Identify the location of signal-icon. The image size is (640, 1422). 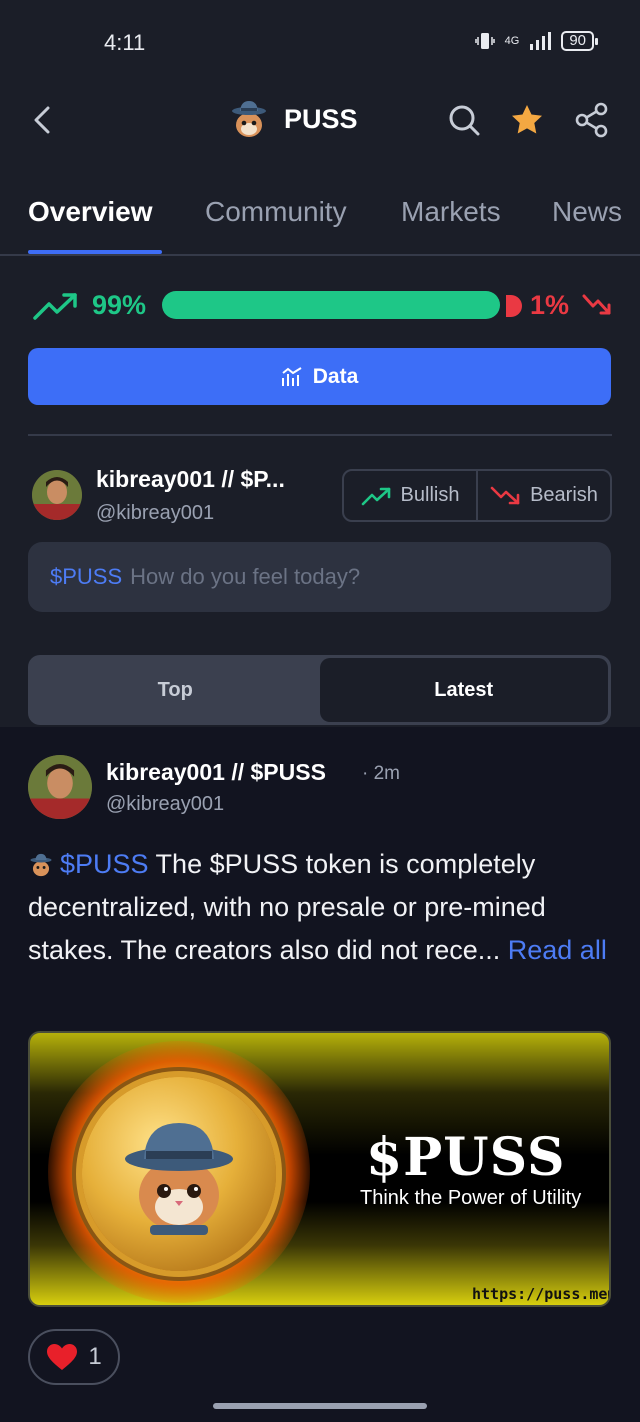
(541, 41).